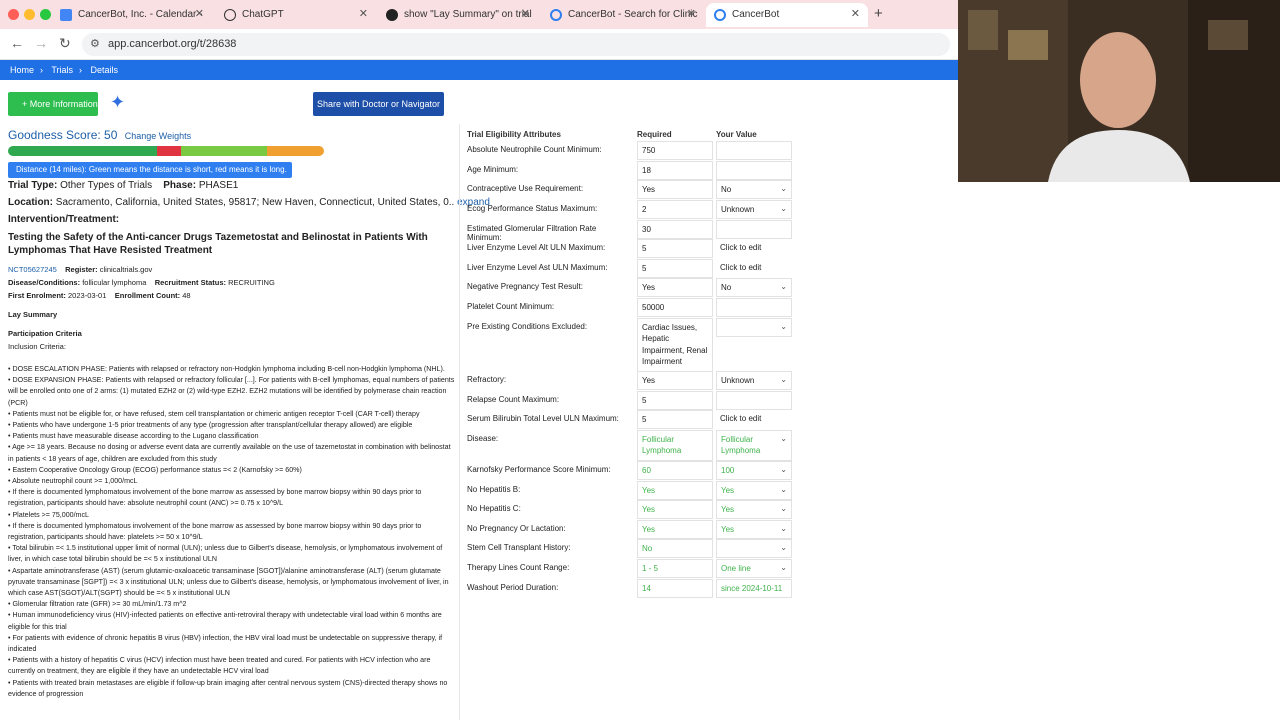  What do you see at coordinates (45, 333) in the screenshot?
I see `participation-heading: Participation Criteria` at bounding box center [45, 333].